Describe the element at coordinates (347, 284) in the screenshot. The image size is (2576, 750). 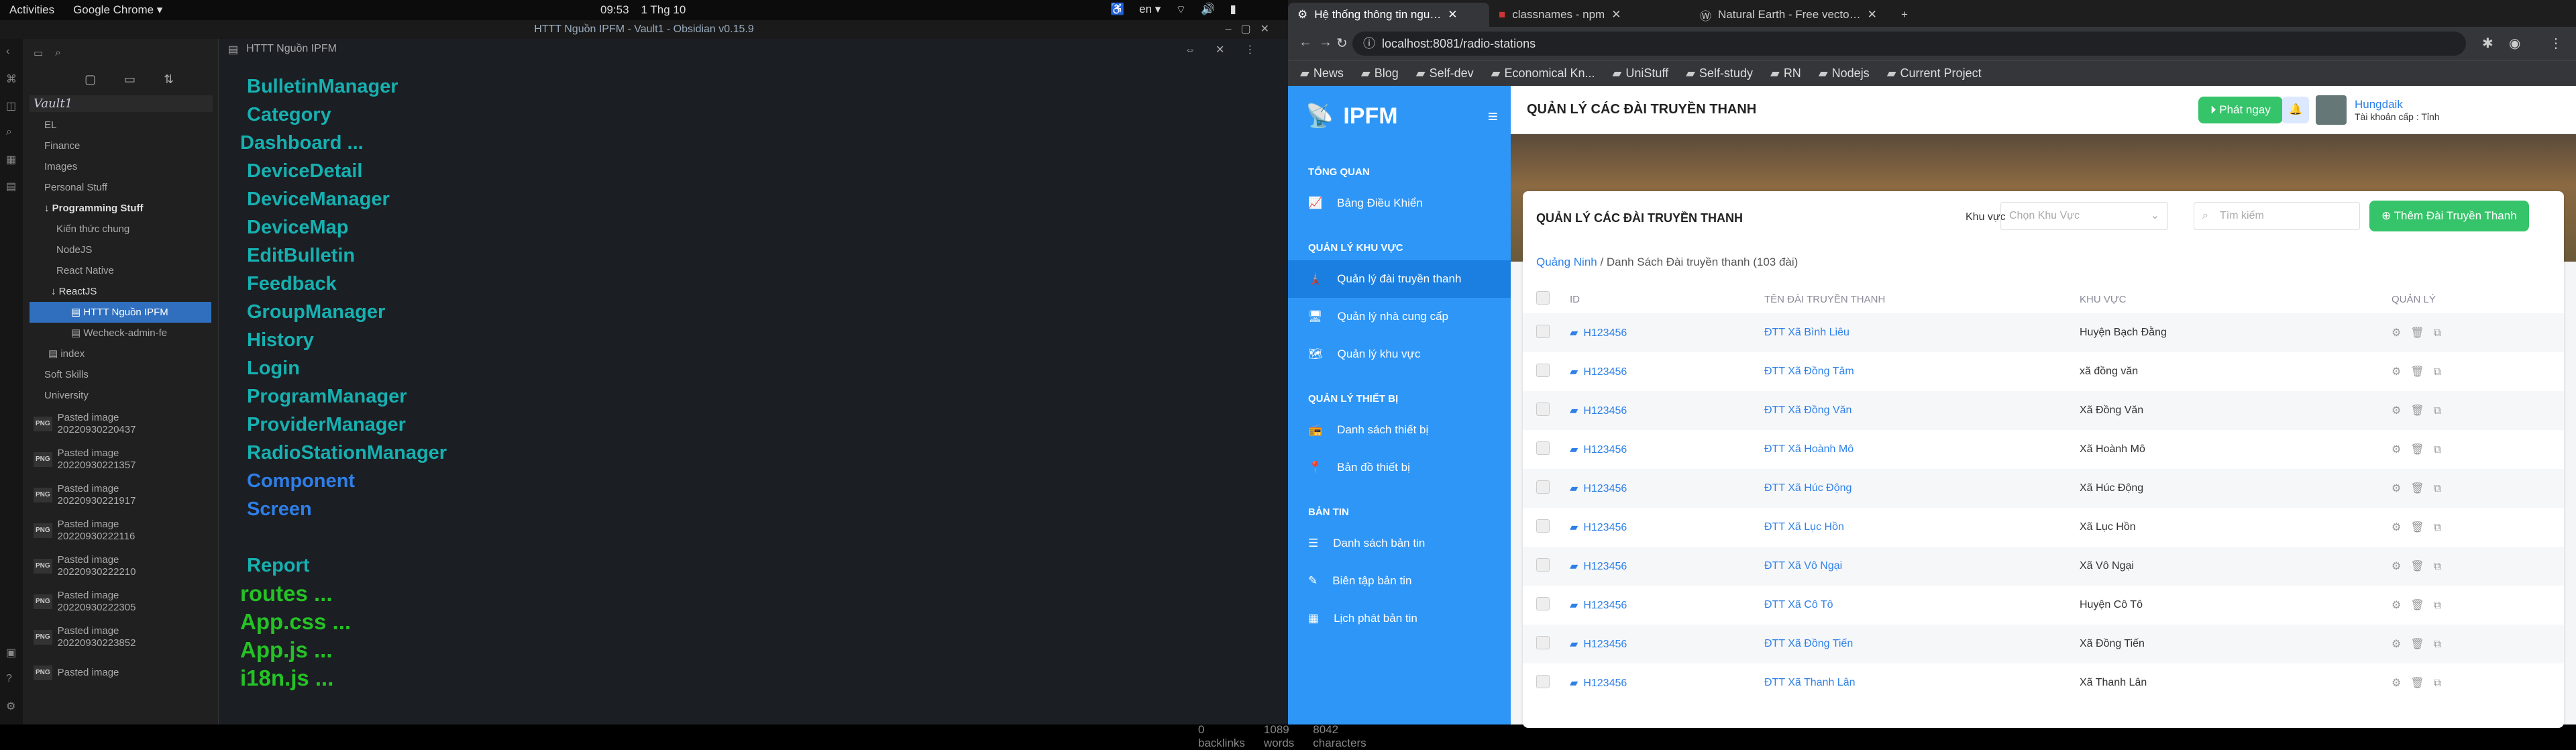
I see `note-line: Feedback` at that location.